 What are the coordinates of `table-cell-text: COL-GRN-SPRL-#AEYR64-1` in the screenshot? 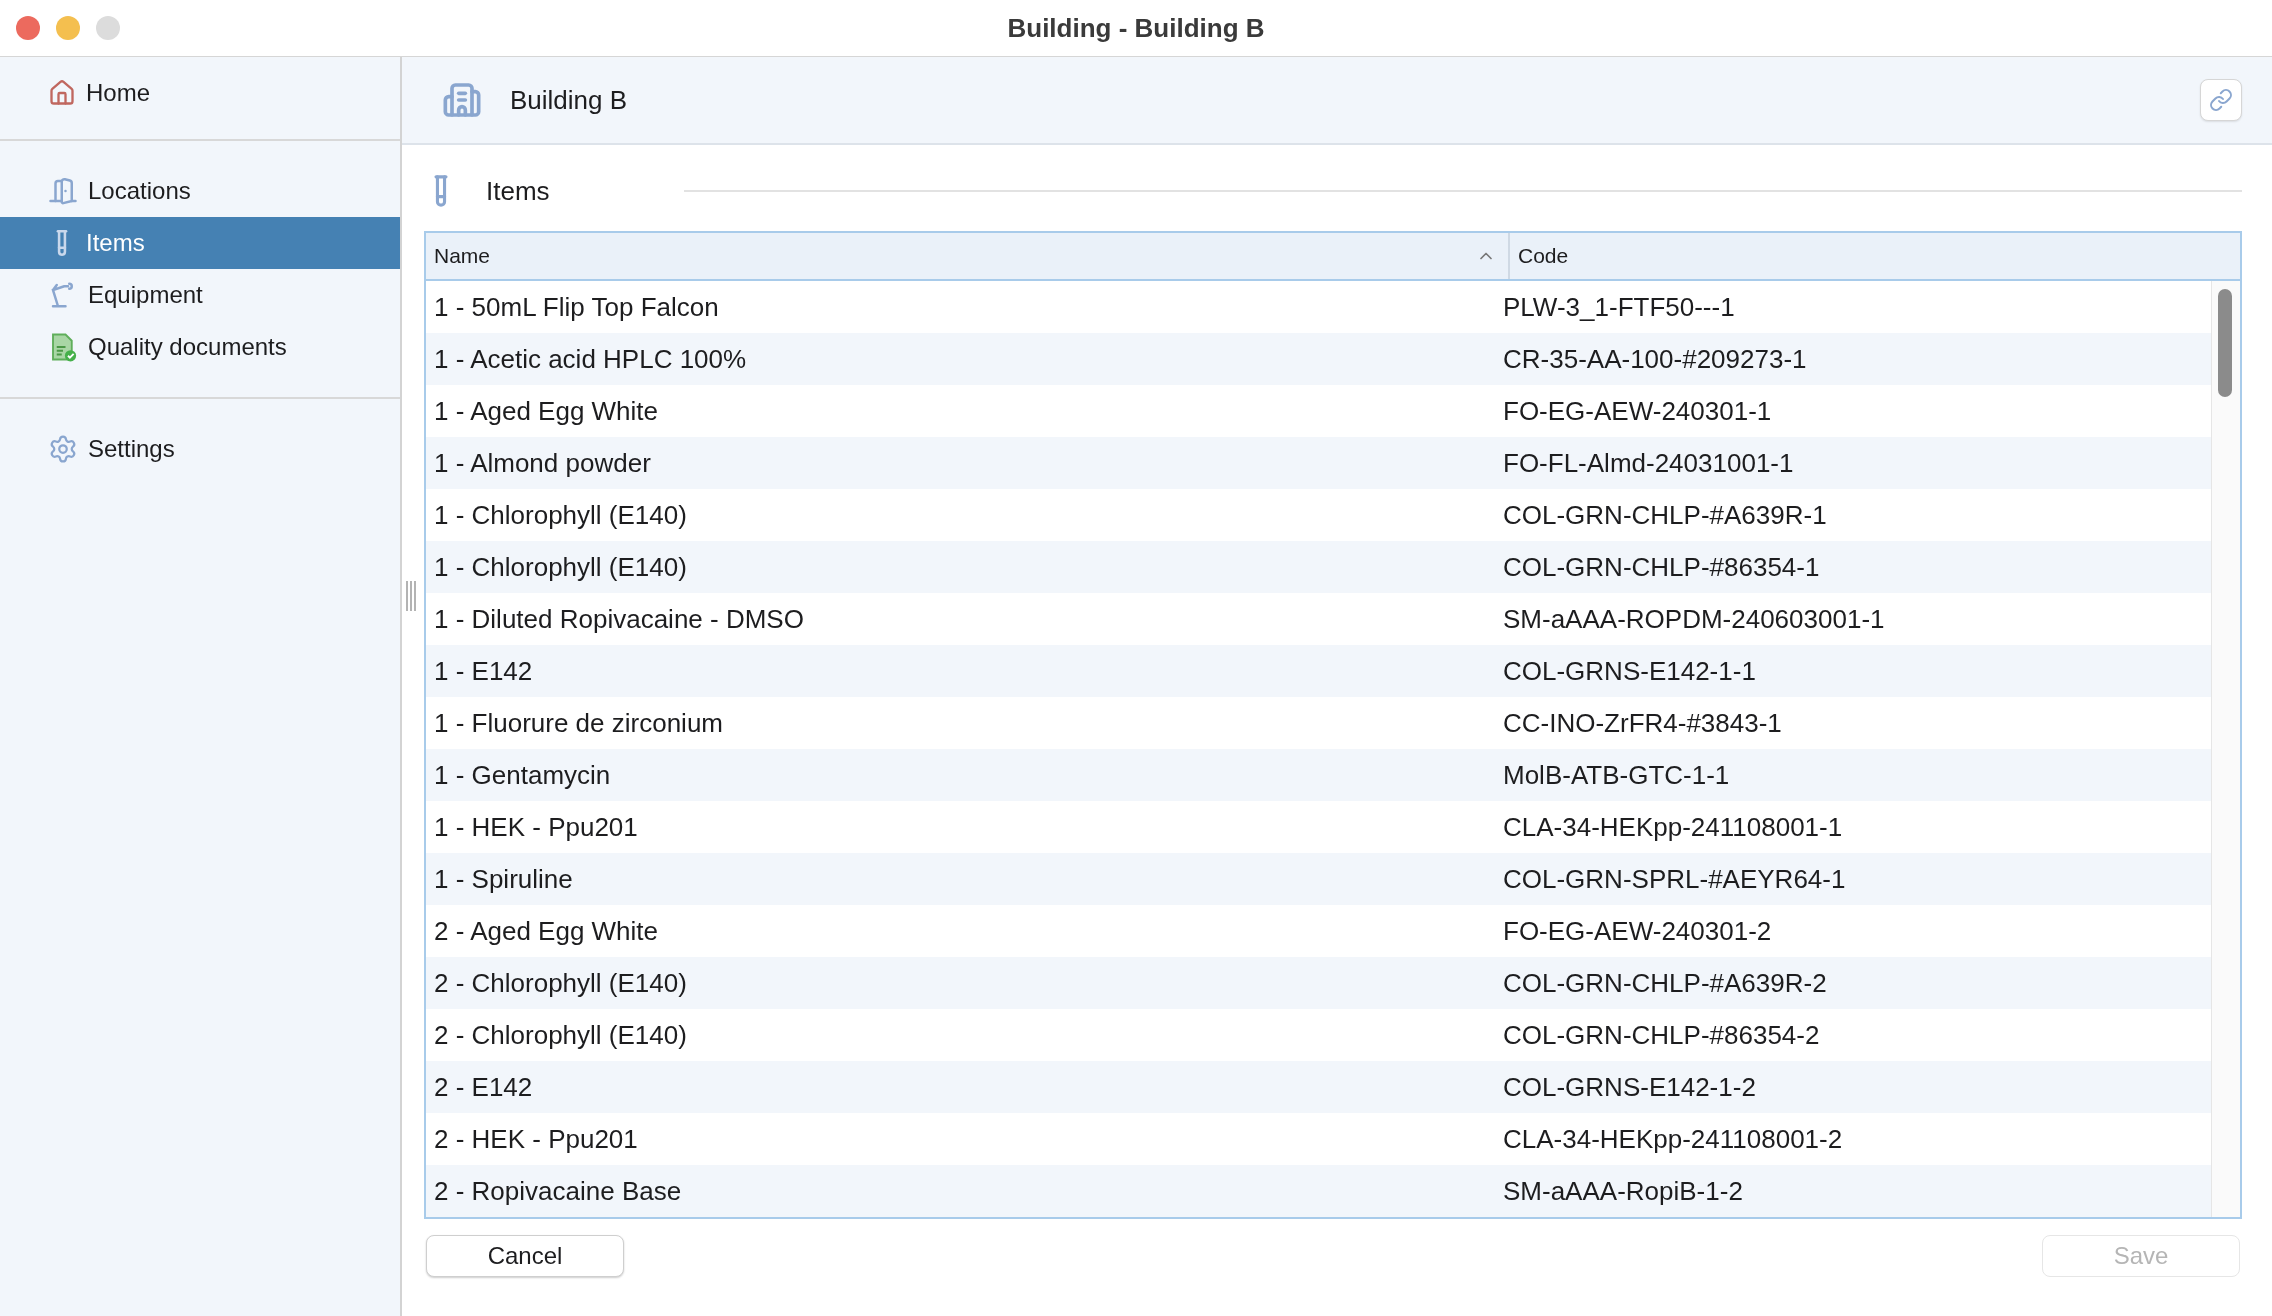 It's located at (1674, 879).